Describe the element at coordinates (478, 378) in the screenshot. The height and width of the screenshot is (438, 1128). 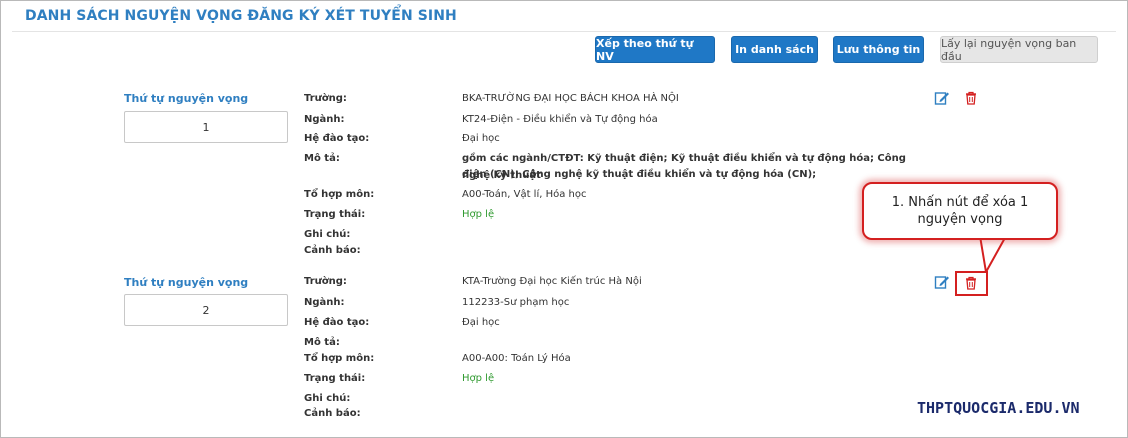
I see `status-value: Hợp lệ` at that location.